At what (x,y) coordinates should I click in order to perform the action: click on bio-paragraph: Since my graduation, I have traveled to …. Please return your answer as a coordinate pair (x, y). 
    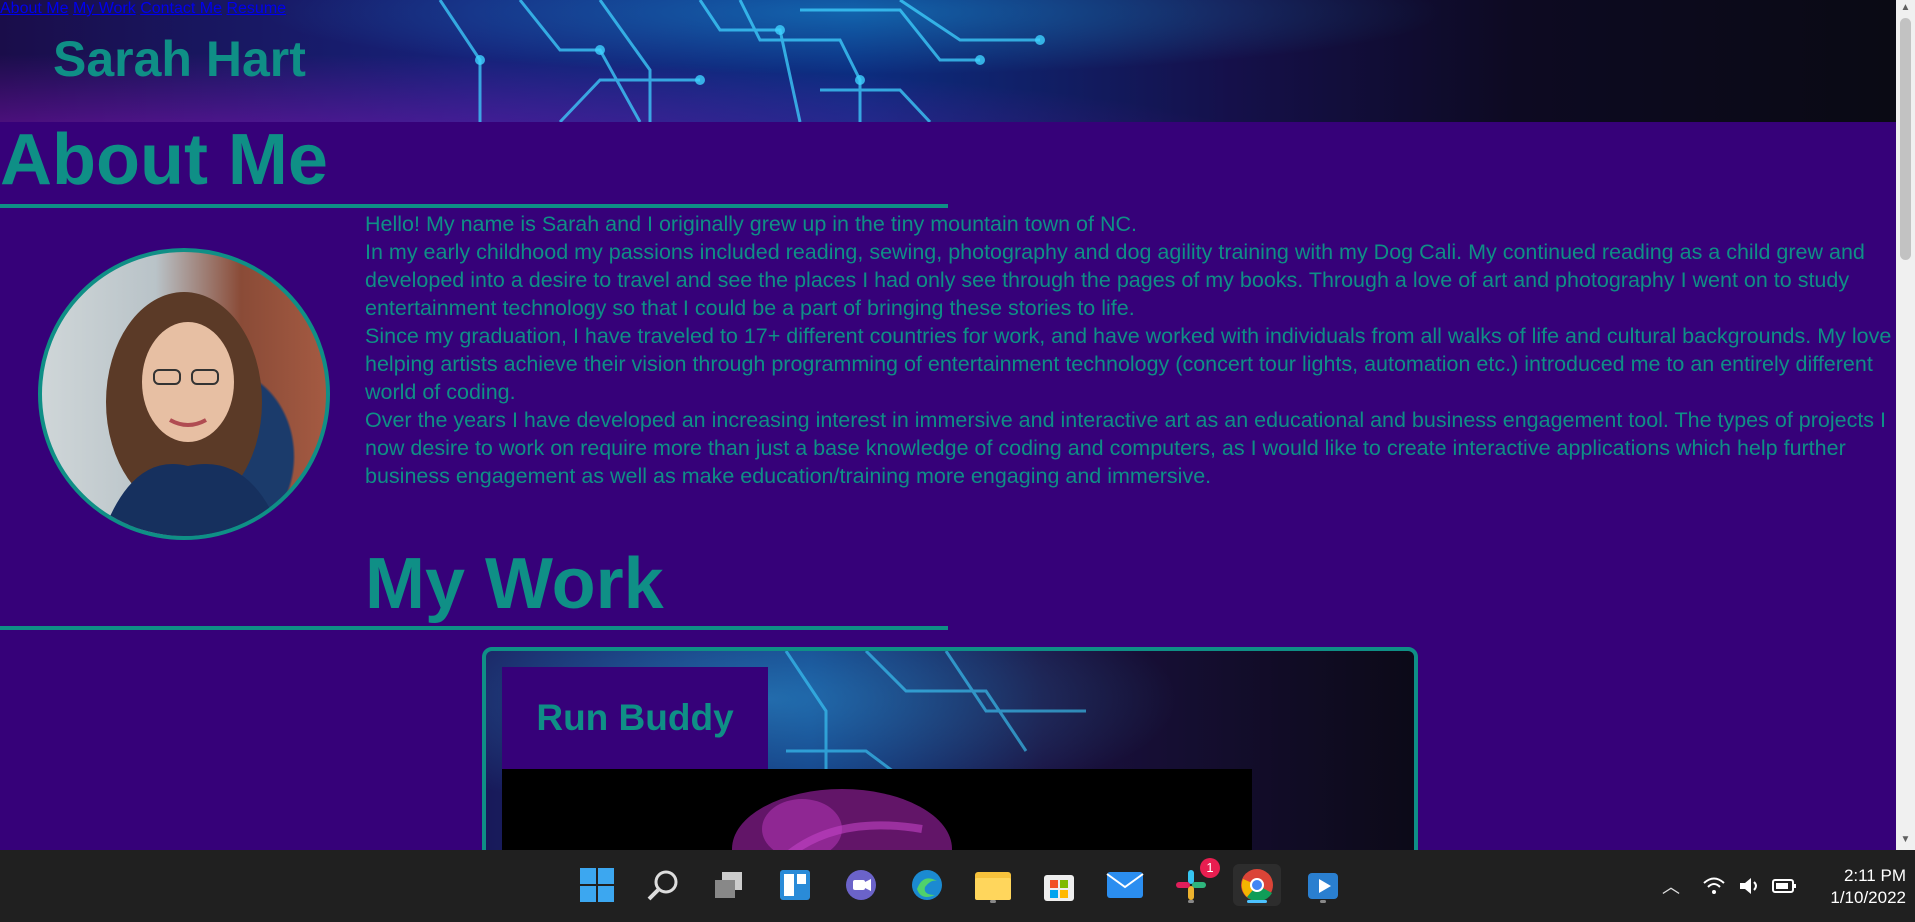
    Looking at the image, I should click on (1128, 364).